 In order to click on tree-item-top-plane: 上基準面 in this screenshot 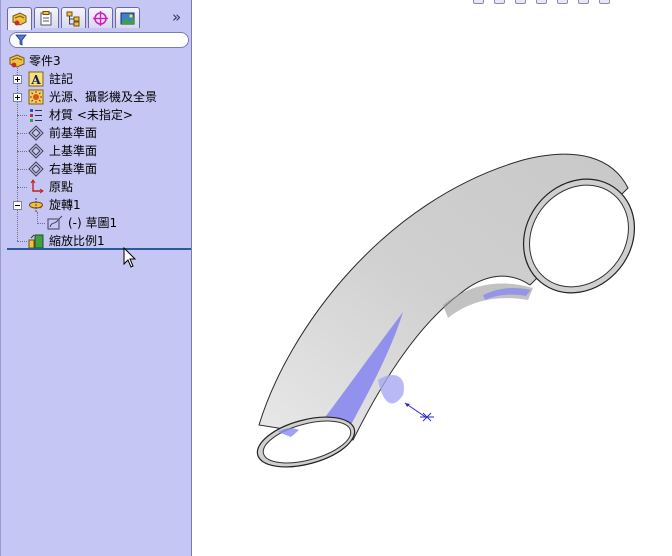, I will do `click(96, 151)`.